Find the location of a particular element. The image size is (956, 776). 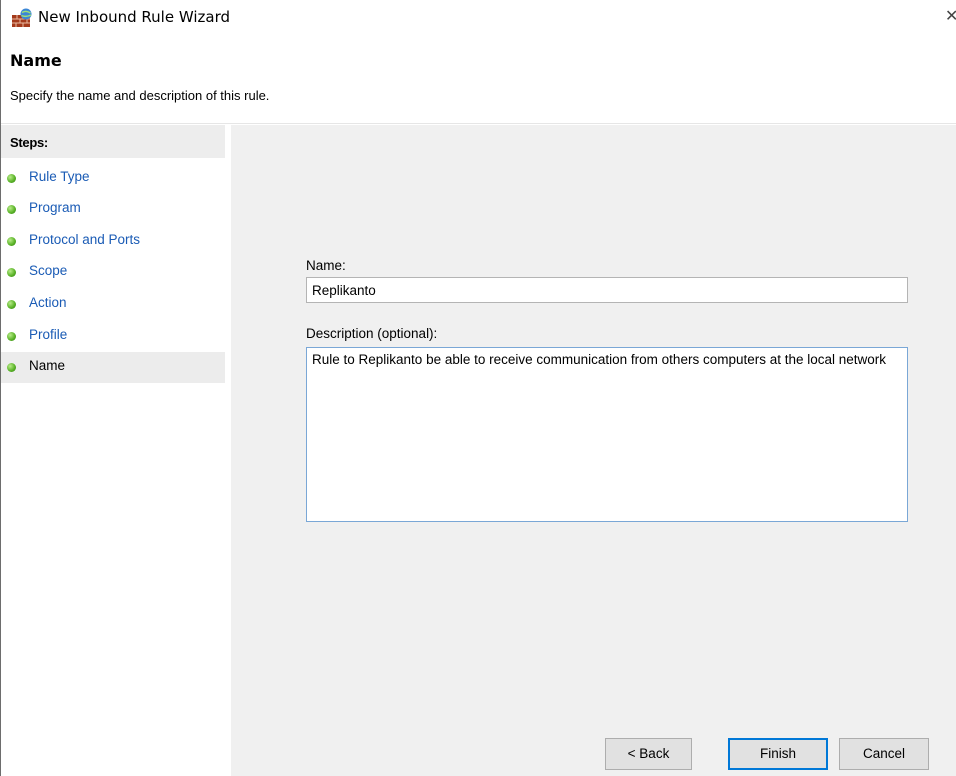

step-rule-type: Rule Type is located at coordinates (113, 178).